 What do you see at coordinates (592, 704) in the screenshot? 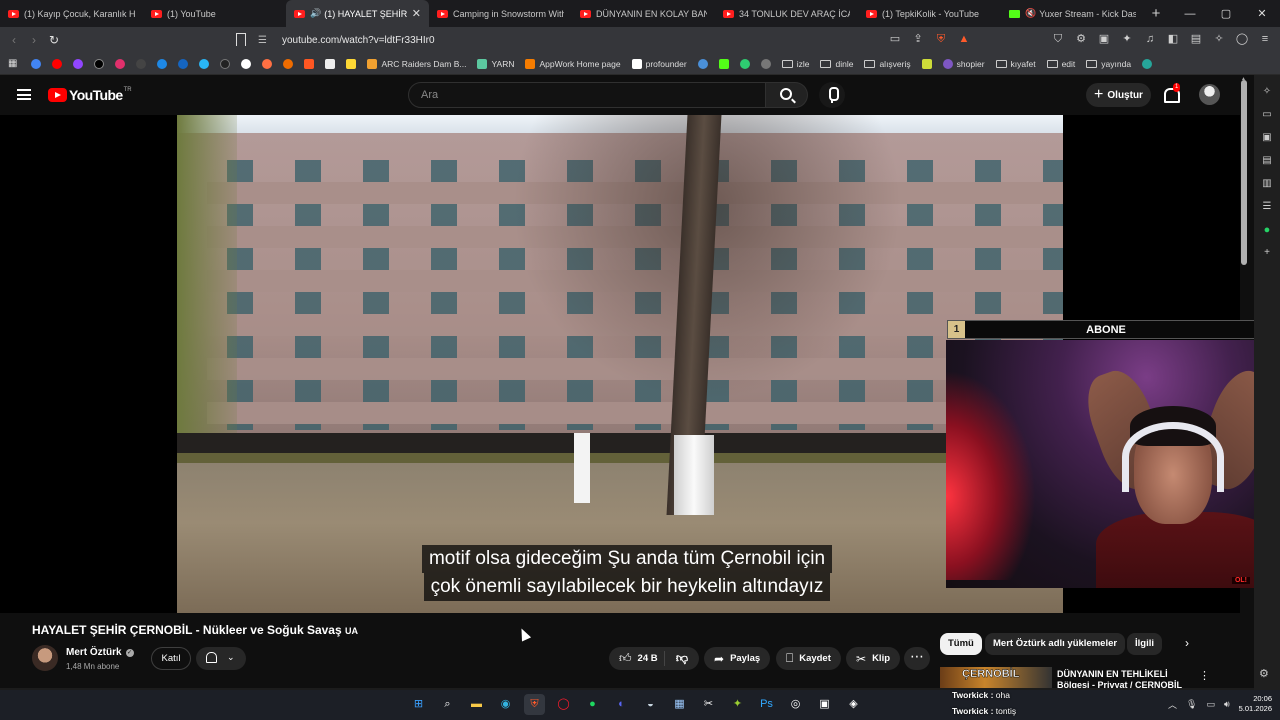
I see `spotify-icon: ●` at bounding box center [592, 704].